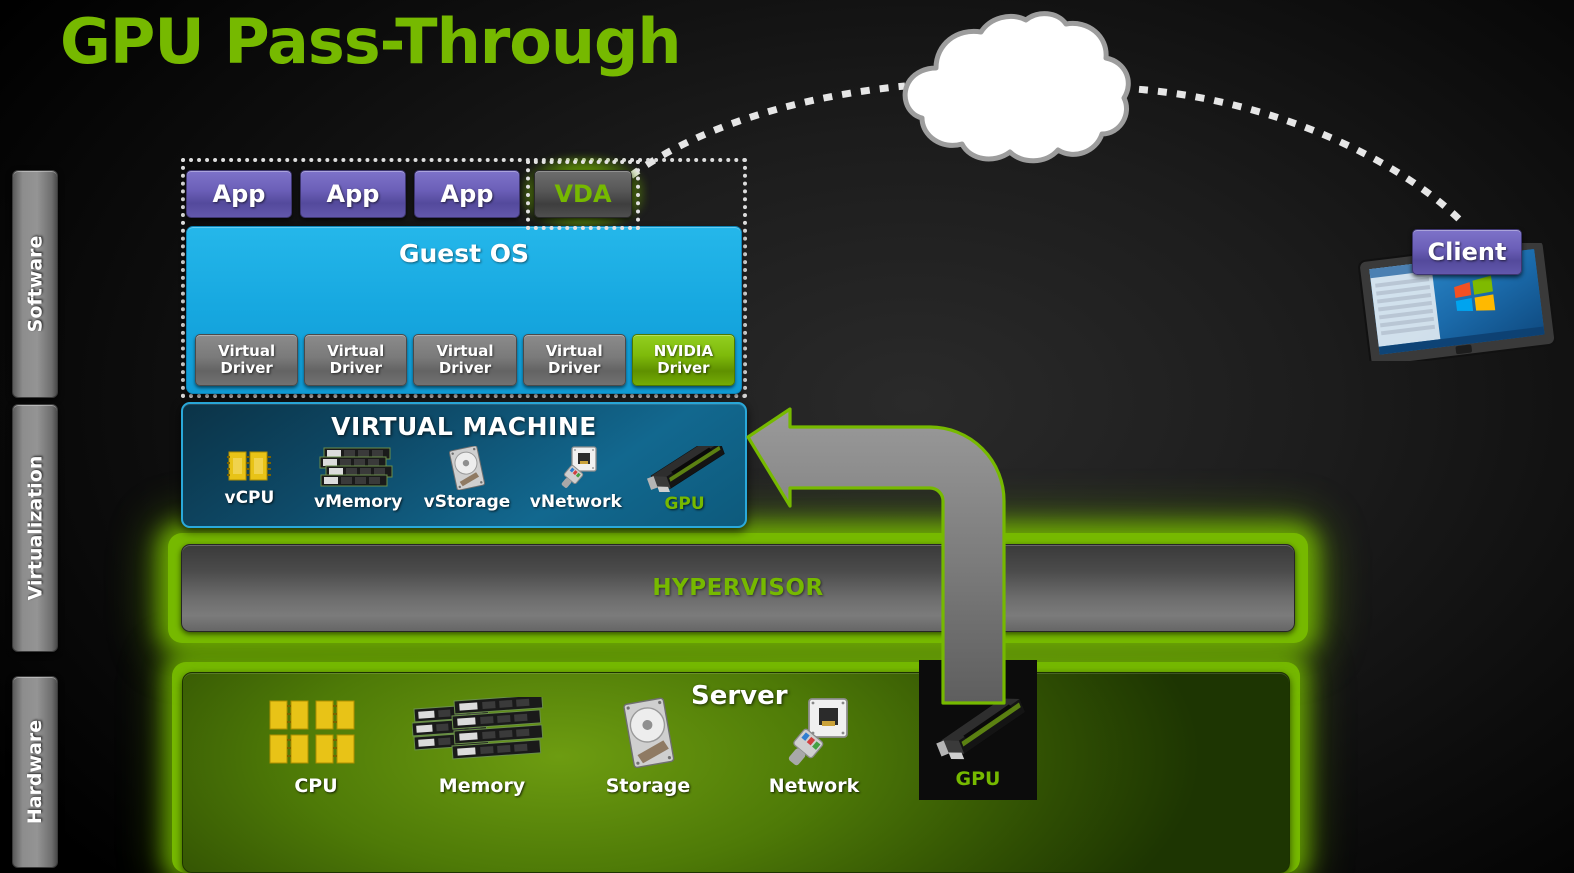  I want to click on driver-box-nvidia-line2: Driver, so click(683, 368).